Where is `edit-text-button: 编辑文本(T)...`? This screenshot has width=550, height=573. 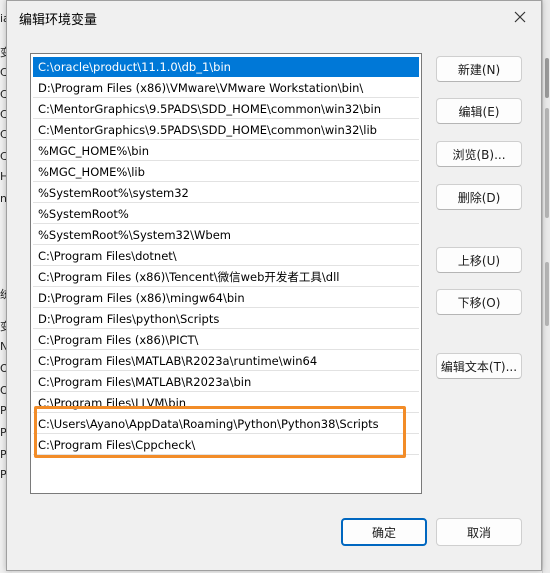
edit-text-button: 编辑文本(T)... is located at coordinates (479, 366).